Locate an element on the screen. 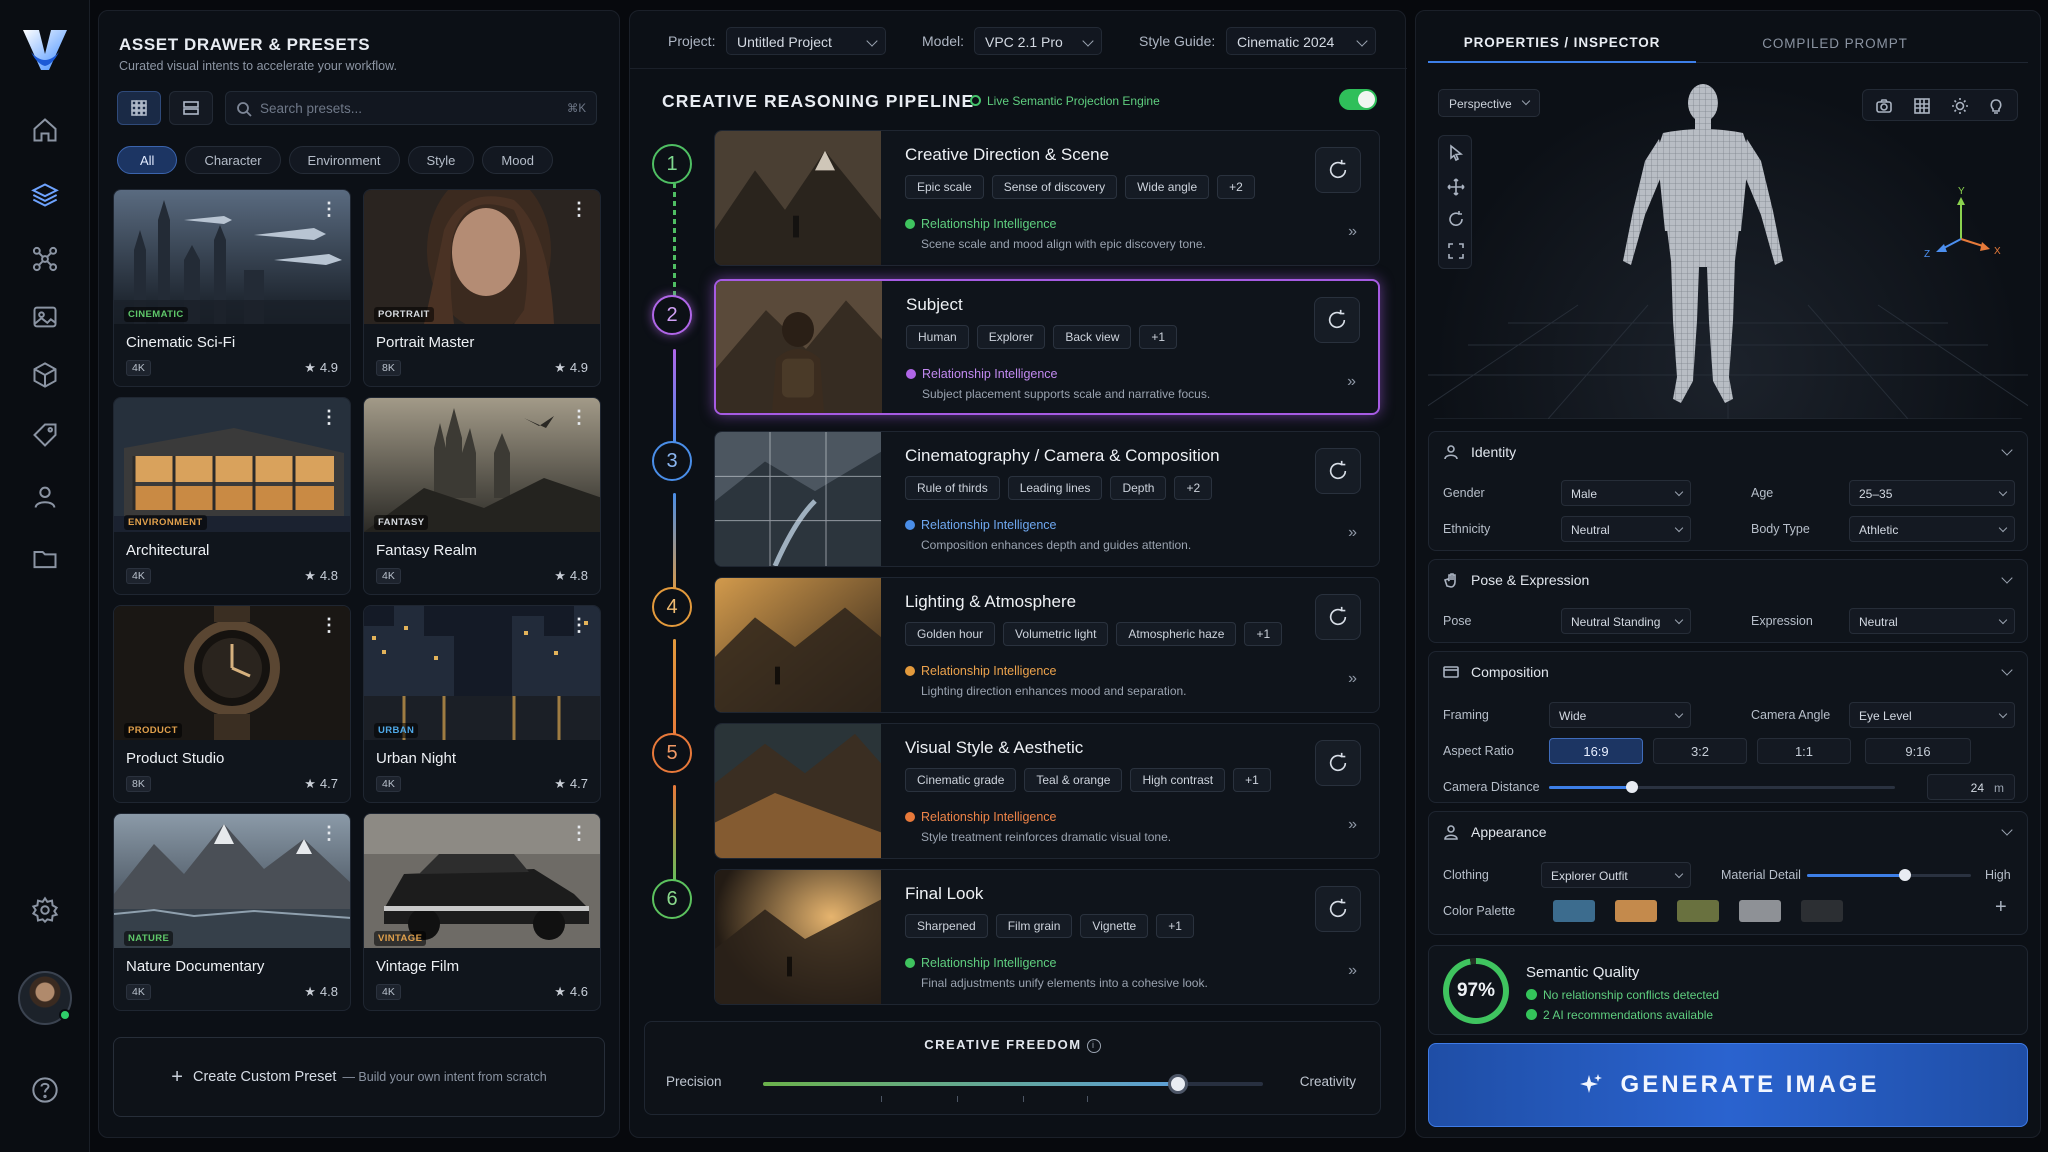  gender-select: Male is located at coordinates (1626, 493).